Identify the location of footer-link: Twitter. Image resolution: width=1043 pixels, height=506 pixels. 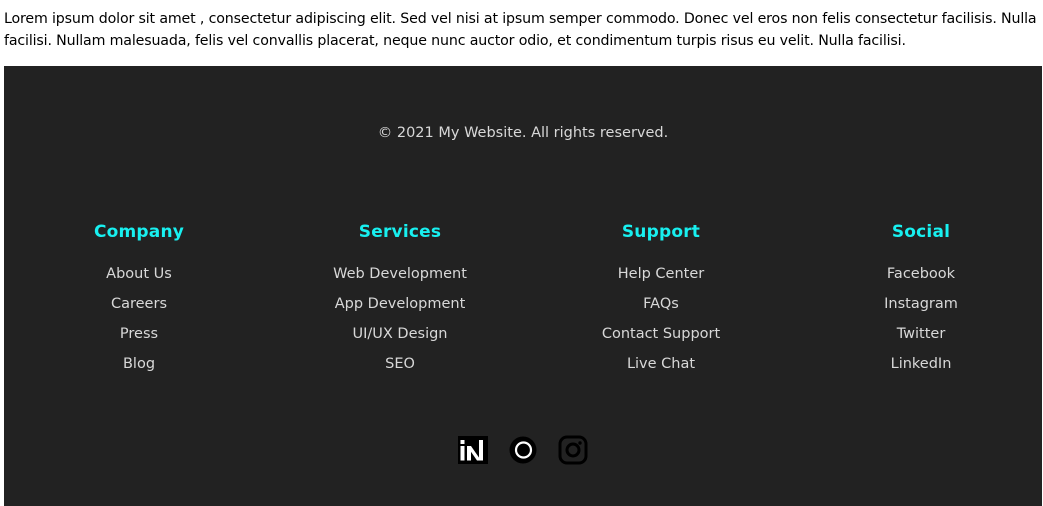
(921, 334).